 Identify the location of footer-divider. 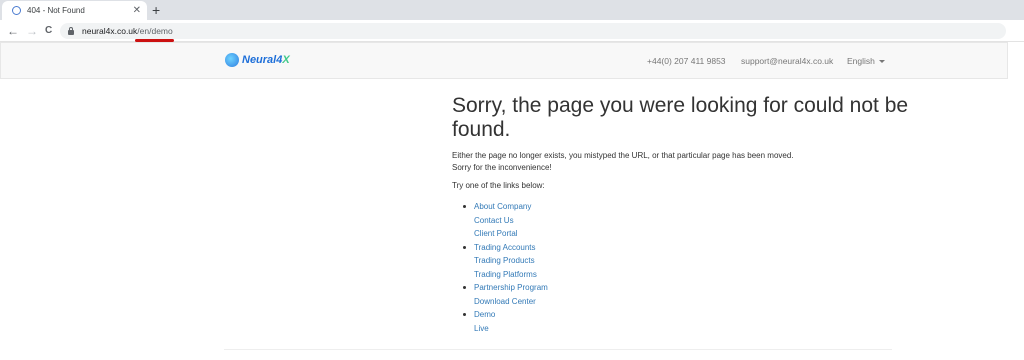
(558, 349).